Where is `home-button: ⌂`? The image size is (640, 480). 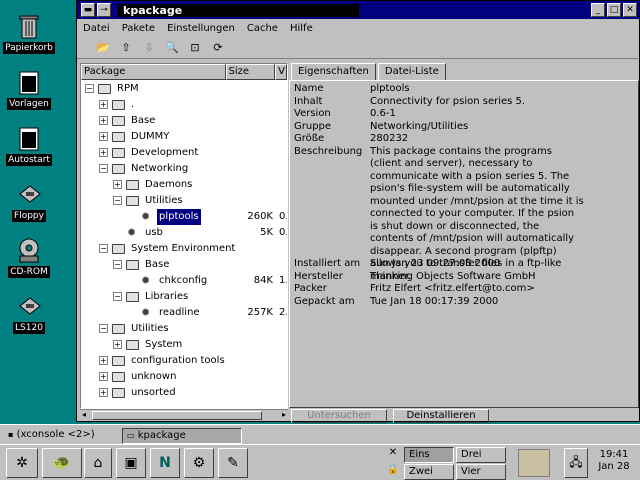 home-button: ⌂ is located at coordinates (98, 463).